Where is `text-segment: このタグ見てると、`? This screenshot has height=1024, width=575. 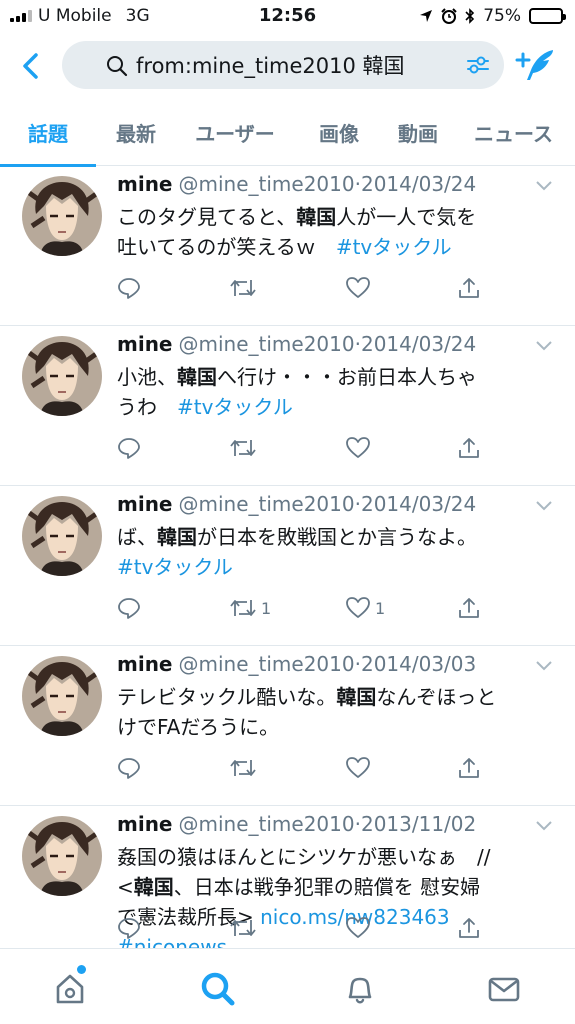
text-segment: このタグ見てると、 is located at coordinates (207, 217).